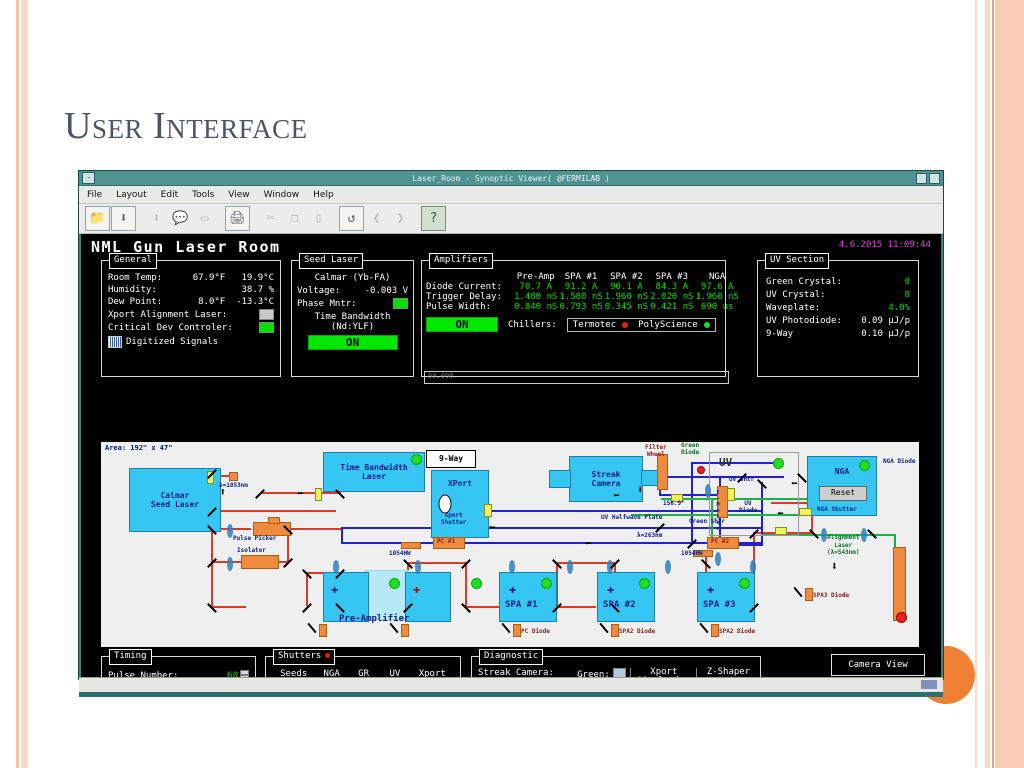 This screenshot has height=768, width=1024. I want to click on refresh-icon: ↺, so click(351, 218).